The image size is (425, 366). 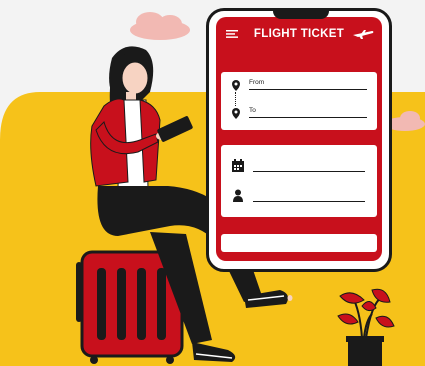 What do you see at coordinates (308, 117) in the screenshot?
I see `to-underline` at bounding box center [308, 117].